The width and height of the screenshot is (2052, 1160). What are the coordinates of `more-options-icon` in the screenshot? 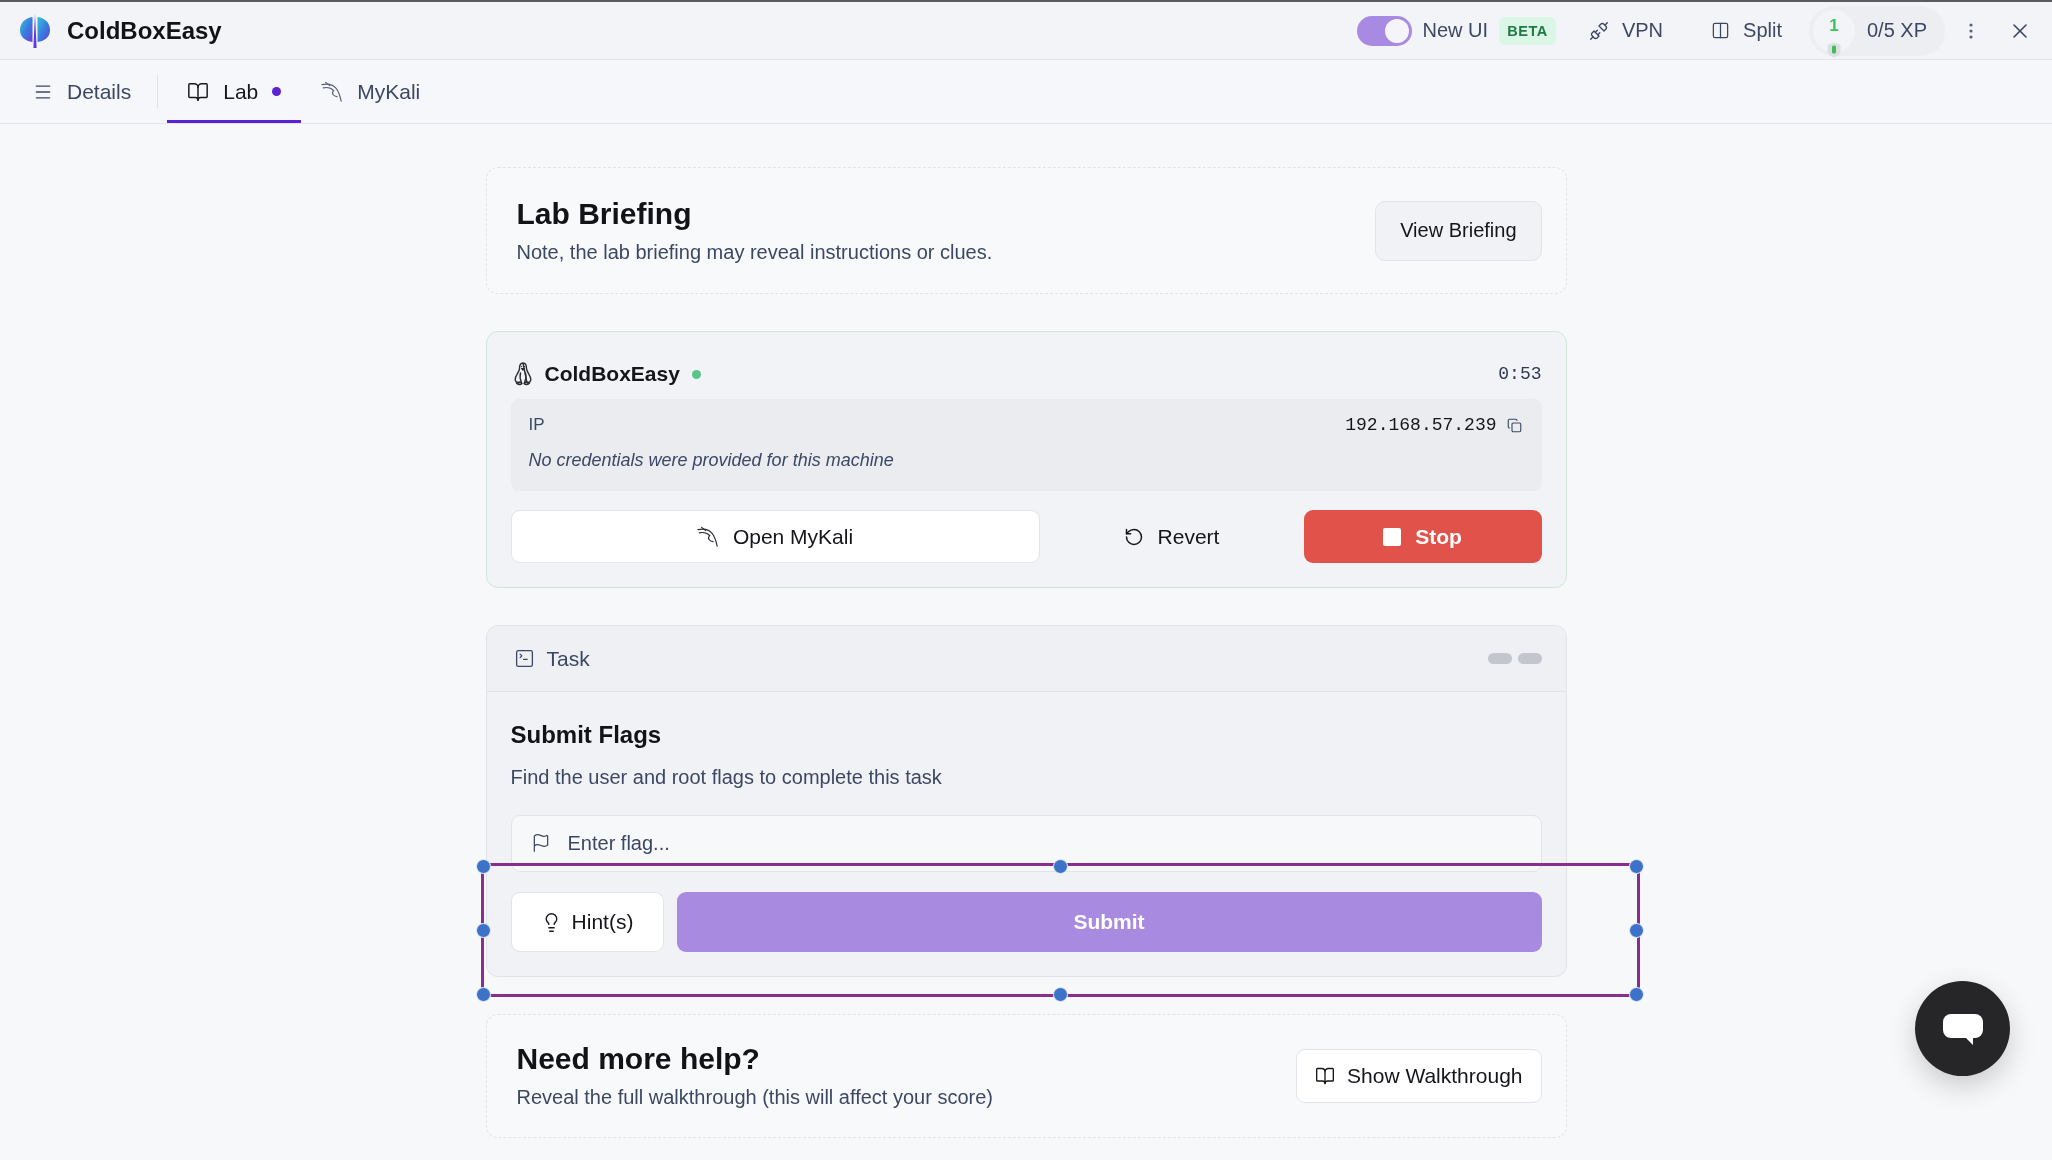 It's located at (1971, 30).